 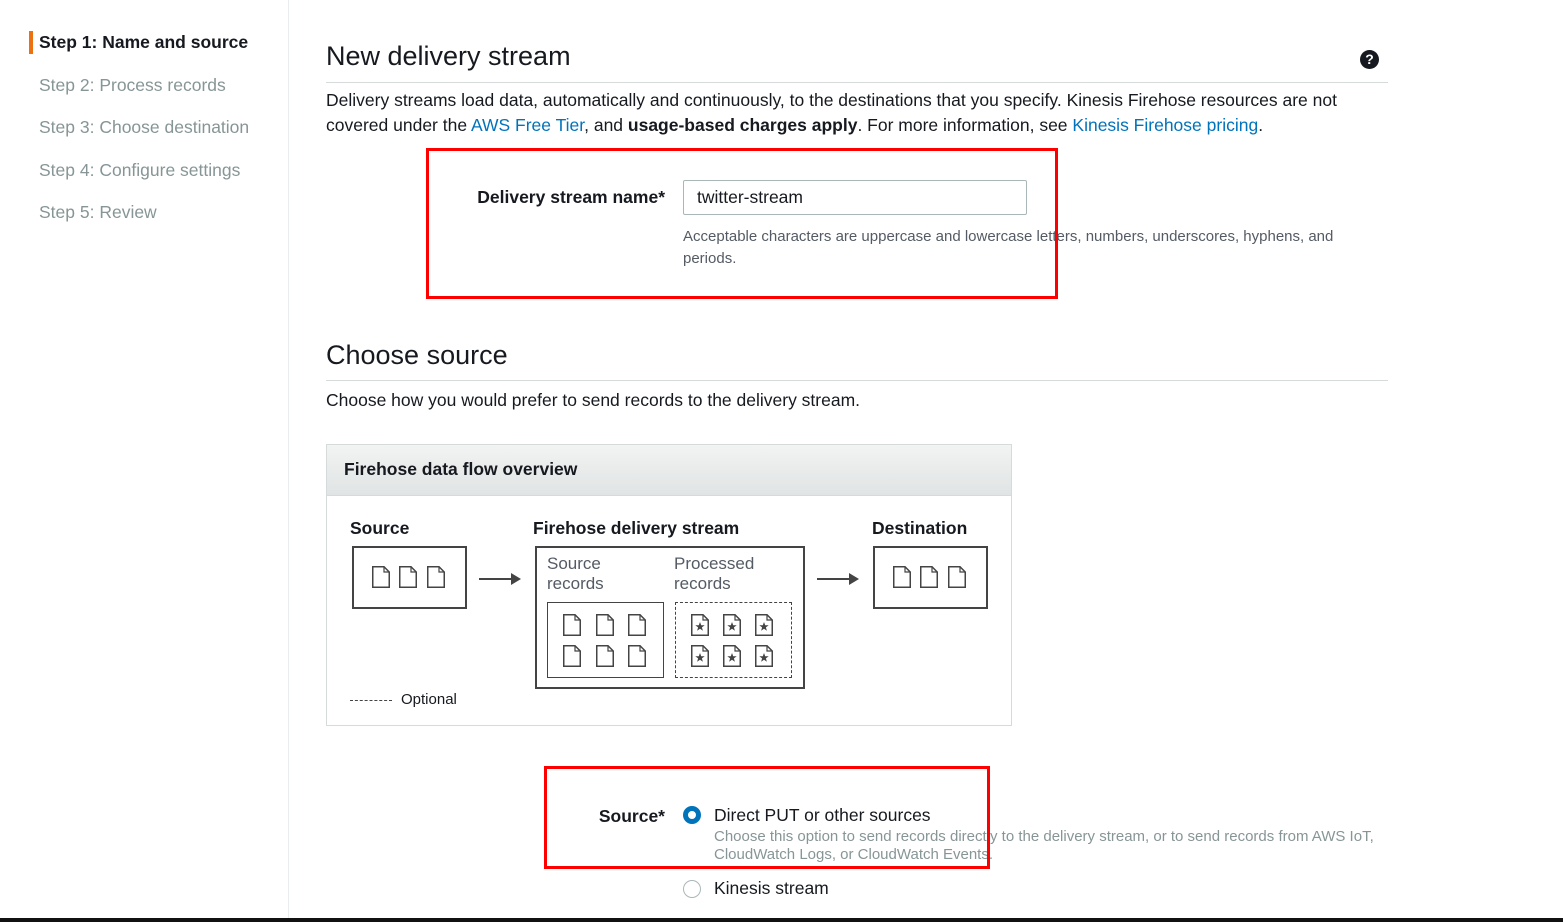 What do you see at coordinates (631, 816) in the screenshot?
I see `source-label: Source*` at bounding box center [631, 816].